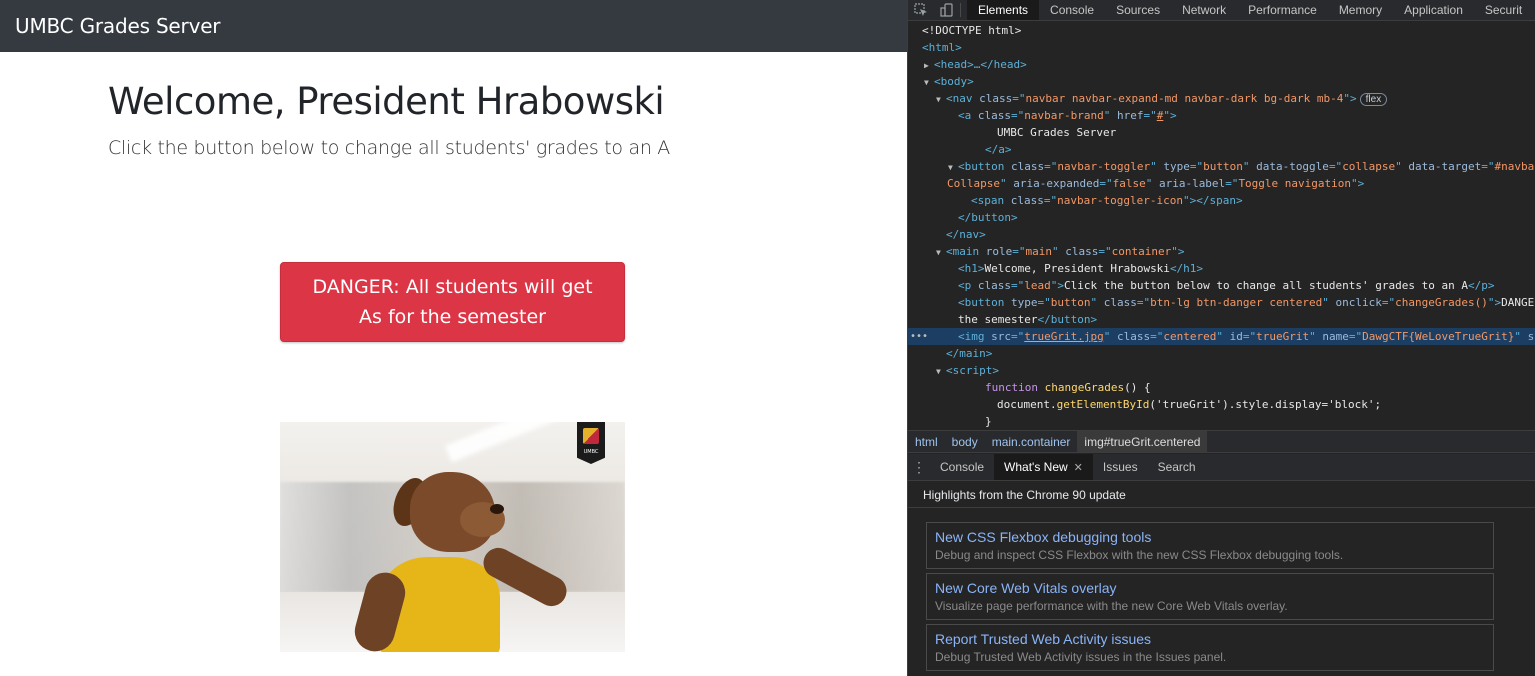  Describe the element at coordinates (919, 467) in the screenshot. I see `kebab-menu-icon: ⋮` at that location.